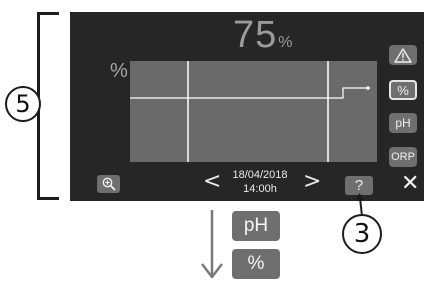 Image resolution: width=425 pixels, height=282 pixels. Describe the element at coordinates (260, 175) in the screenshot. I see `date-label: 18/04/2018` at that location.